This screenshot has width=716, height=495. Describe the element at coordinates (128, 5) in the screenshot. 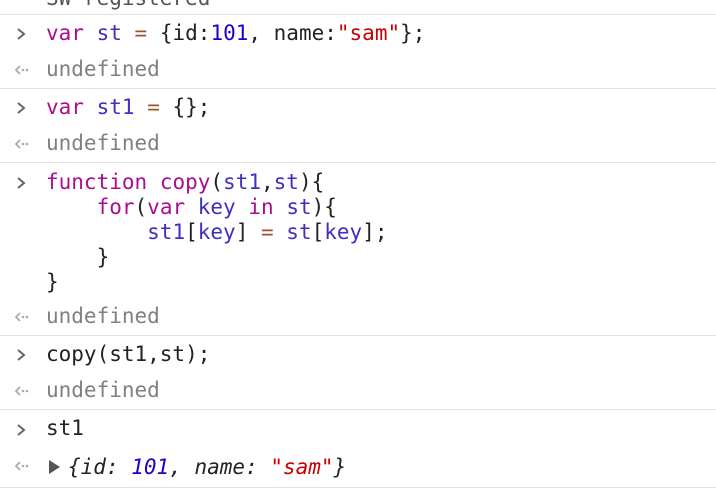

I see `console-message-text: SW registered` at that location.